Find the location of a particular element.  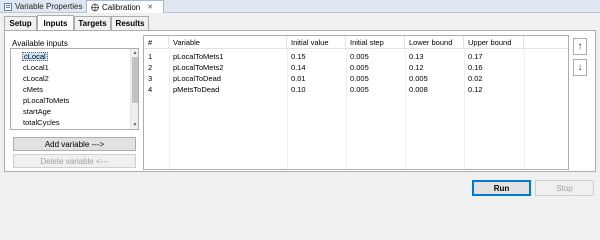

table-cell: 2 is located at coordinates (150, 67).